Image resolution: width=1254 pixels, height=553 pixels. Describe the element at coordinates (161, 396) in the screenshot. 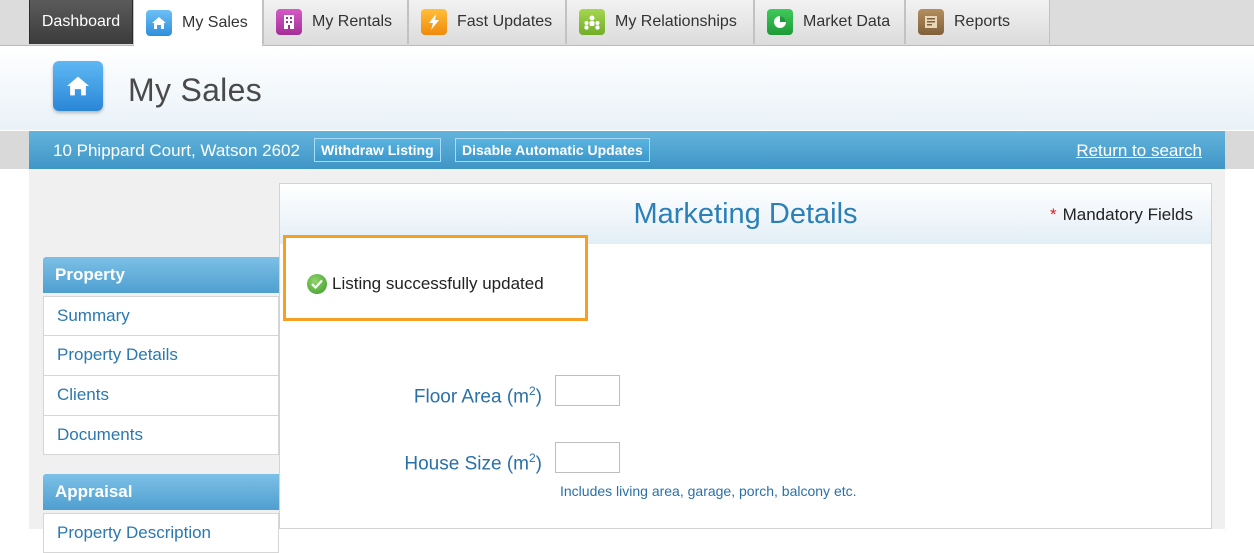

I see `sidebar-item-clients: Clients` at that location.